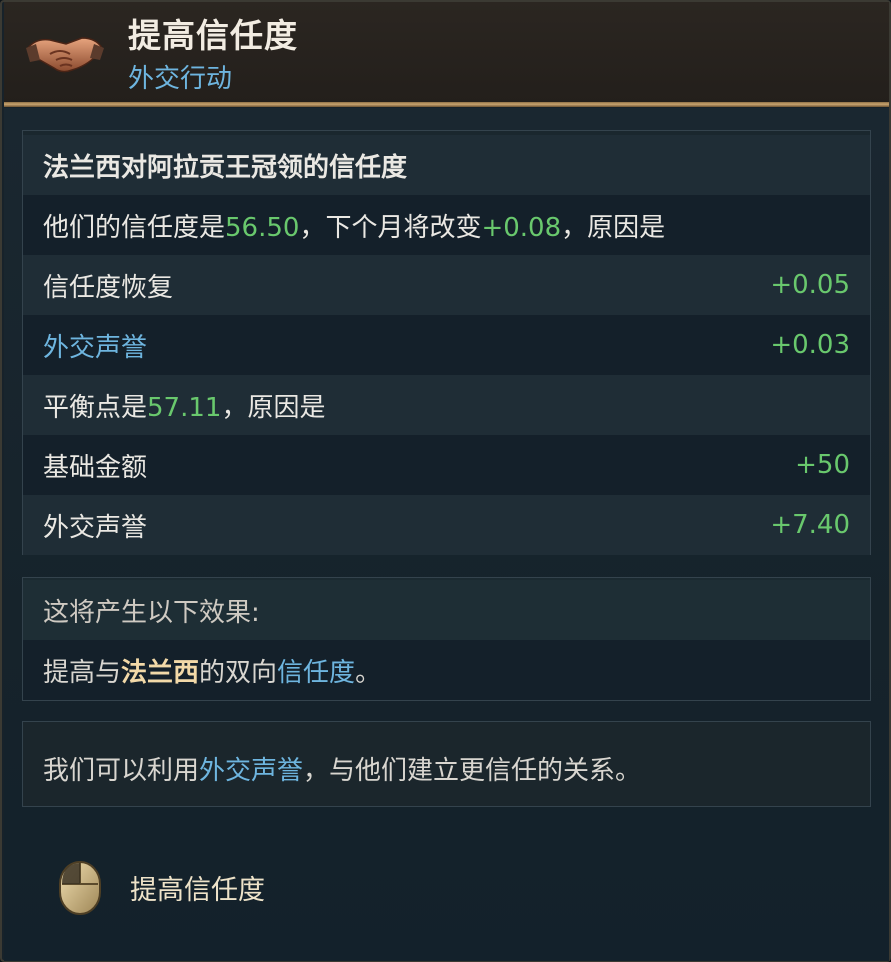 This screenshot has width=891, height=962. Describe the element at coordinates (134, 227) in the screenshot. I see `trust-summary-prefix: 他们的信任度是` at that location.